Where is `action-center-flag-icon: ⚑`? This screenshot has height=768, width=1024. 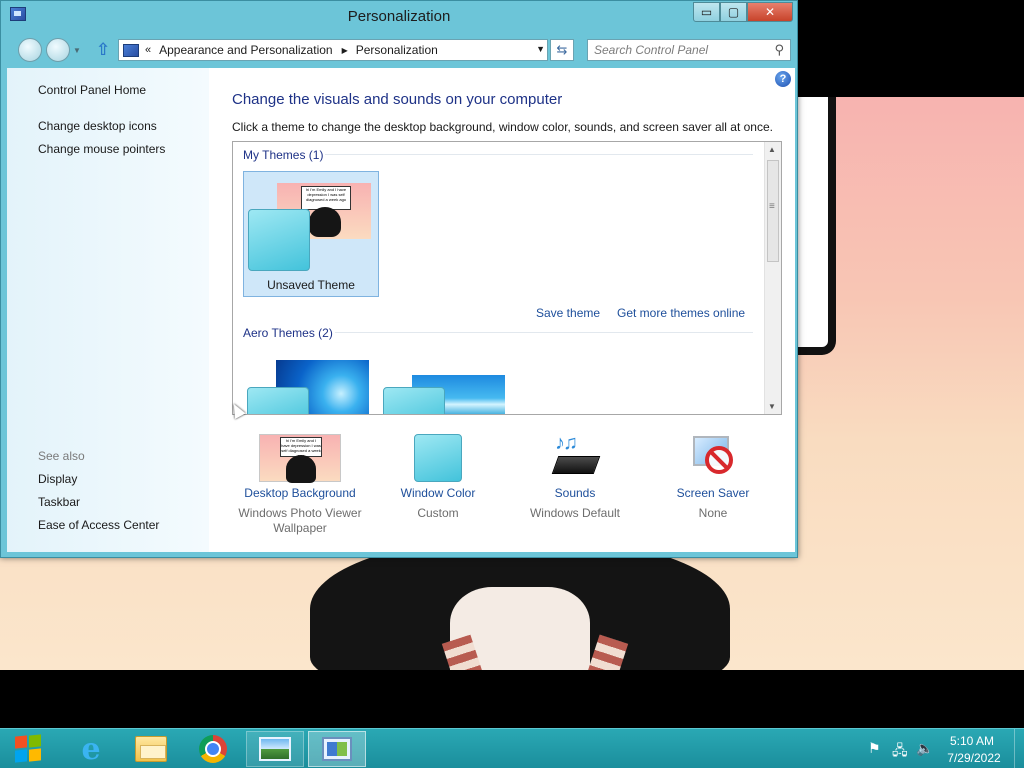 action-center-flag-icon: ⚑ is located at coordinates (874, 748).